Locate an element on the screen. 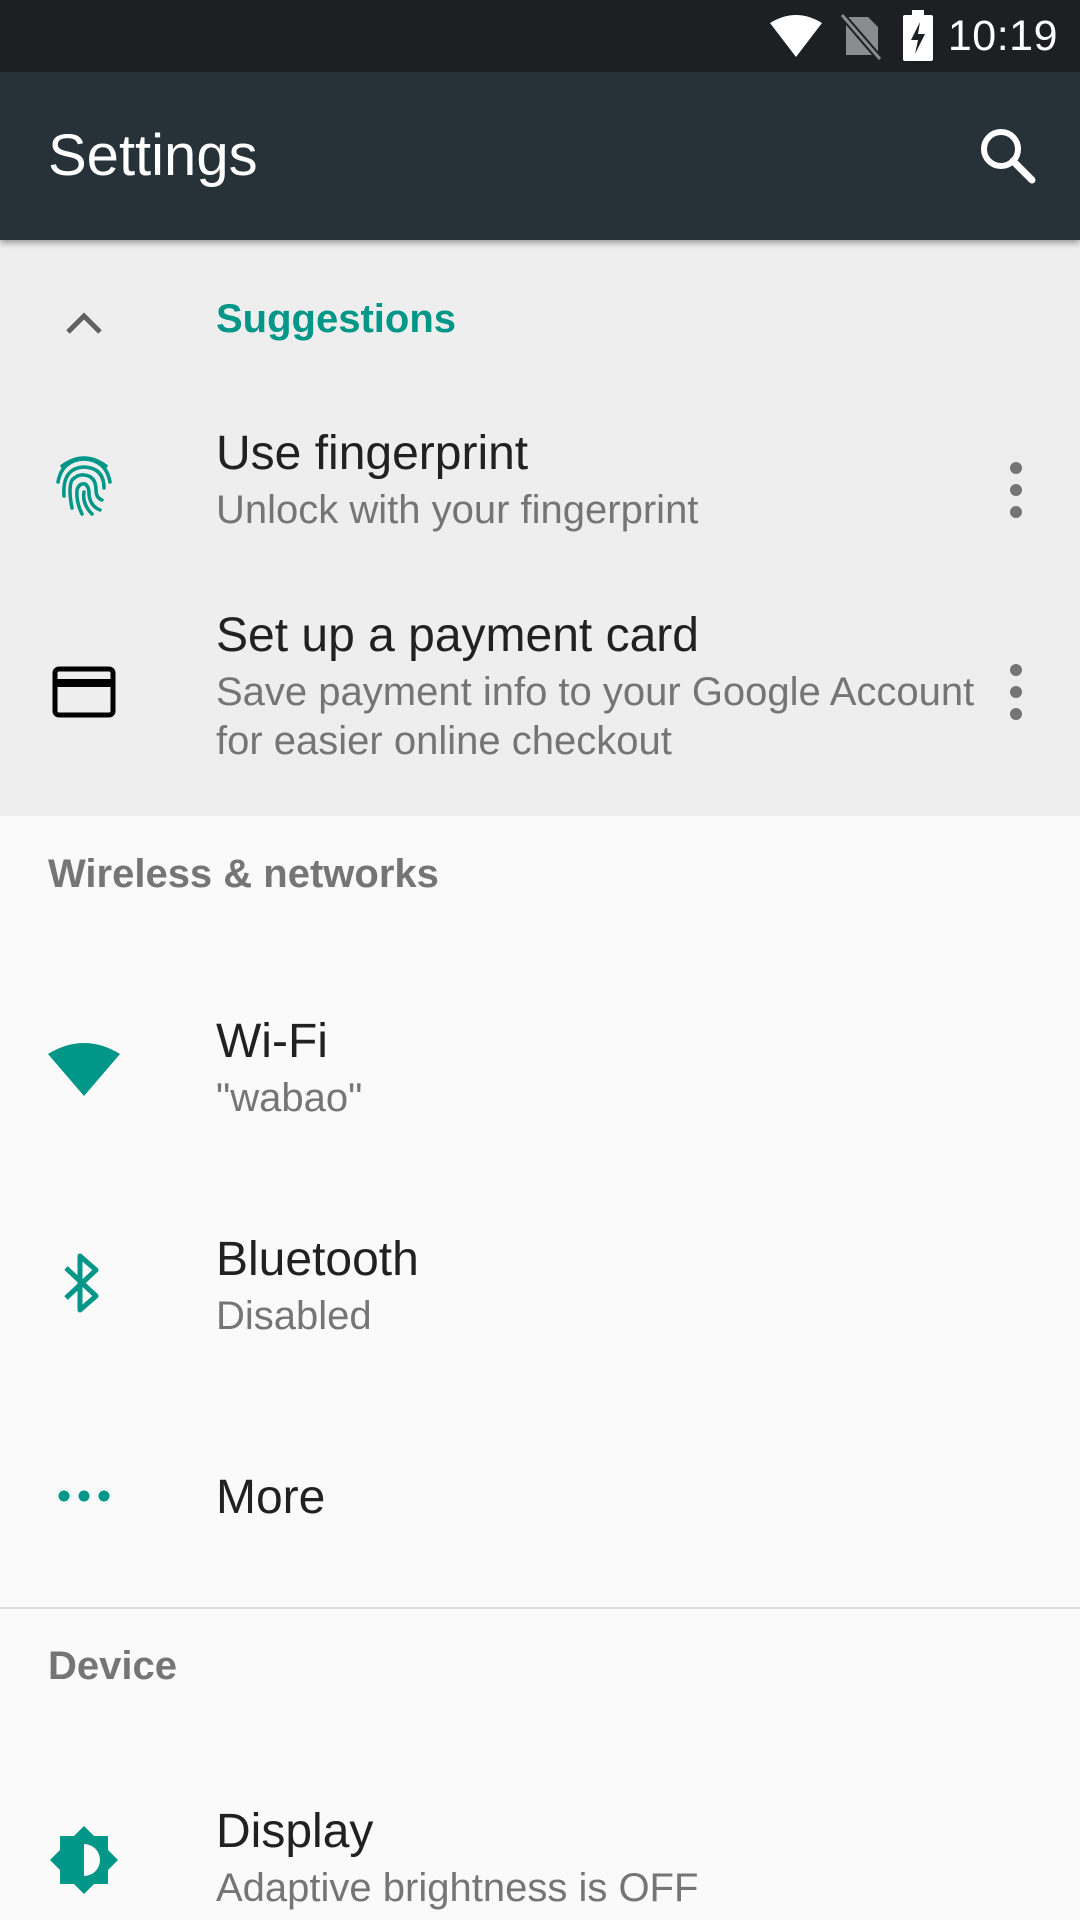 The height and width of the screenshot is (1920, 1080). battery-charging-icon is located at coordinates (917, 35).